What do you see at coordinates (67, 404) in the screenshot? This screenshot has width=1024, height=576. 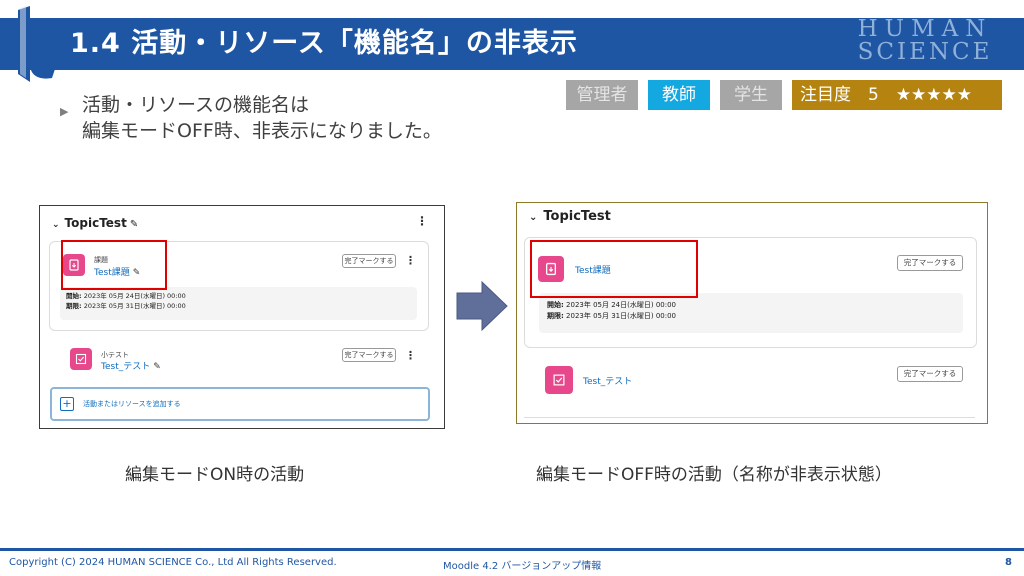 I see `plus-icon: +` at bounding box center [67, 404].